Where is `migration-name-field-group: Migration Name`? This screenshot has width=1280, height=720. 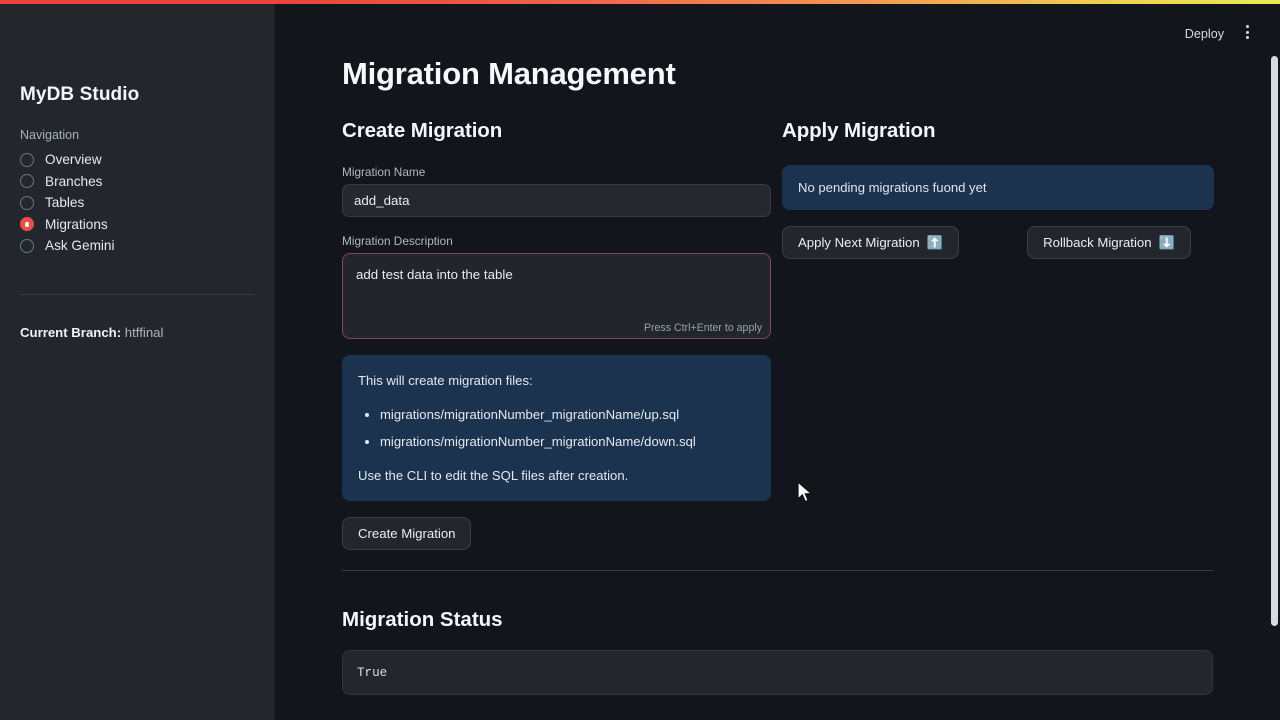
migration-name-field-group: Migration Name is located at coordinates (556, 191).